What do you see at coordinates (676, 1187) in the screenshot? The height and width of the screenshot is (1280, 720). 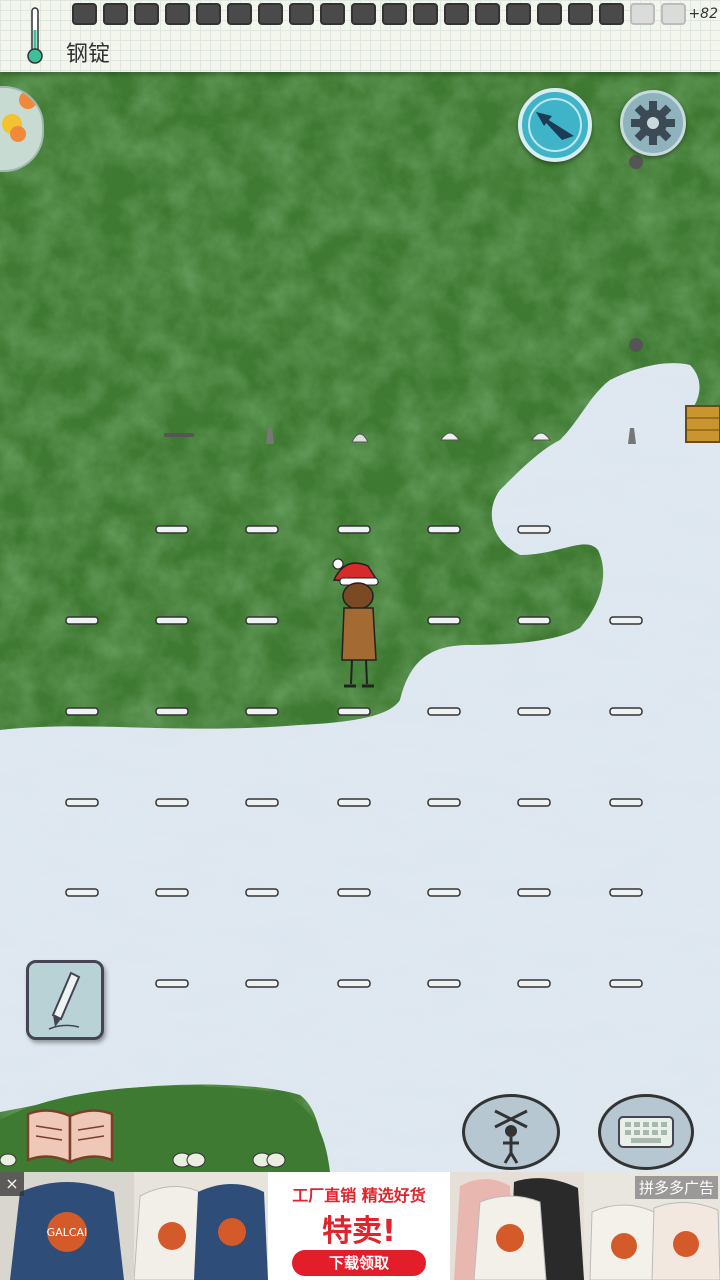 I see `ad-source-label: 拼多多广告` at bounding box center [676, 1187].